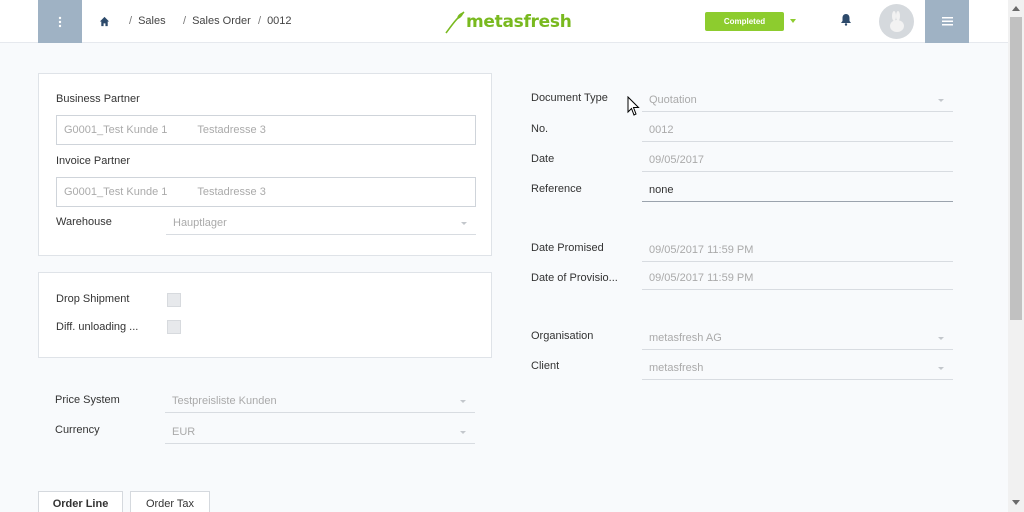  Describe the element at coordinates (562, 336) in the screenshot. I see `organisation-label: Organisation` at that location.